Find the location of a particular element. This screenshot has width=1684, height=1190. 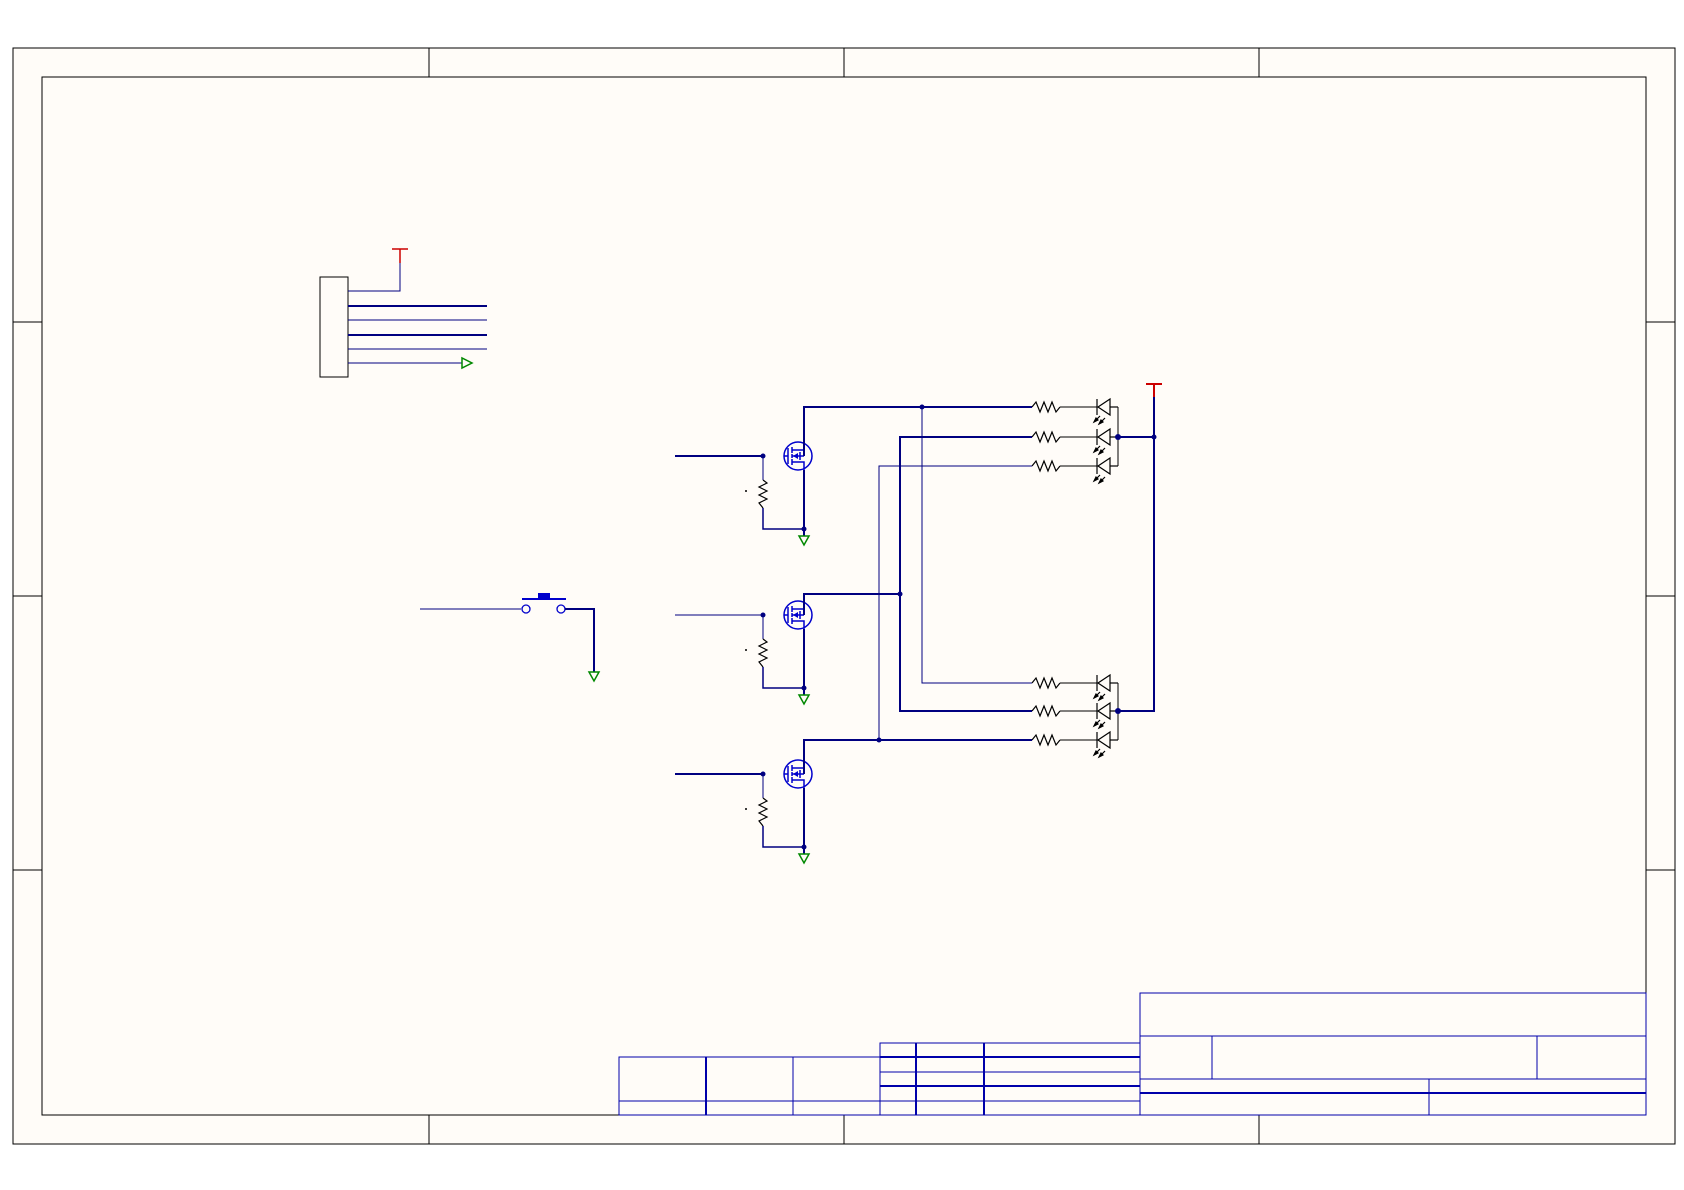

connector-header-icon is located at coordinates (334, 327).